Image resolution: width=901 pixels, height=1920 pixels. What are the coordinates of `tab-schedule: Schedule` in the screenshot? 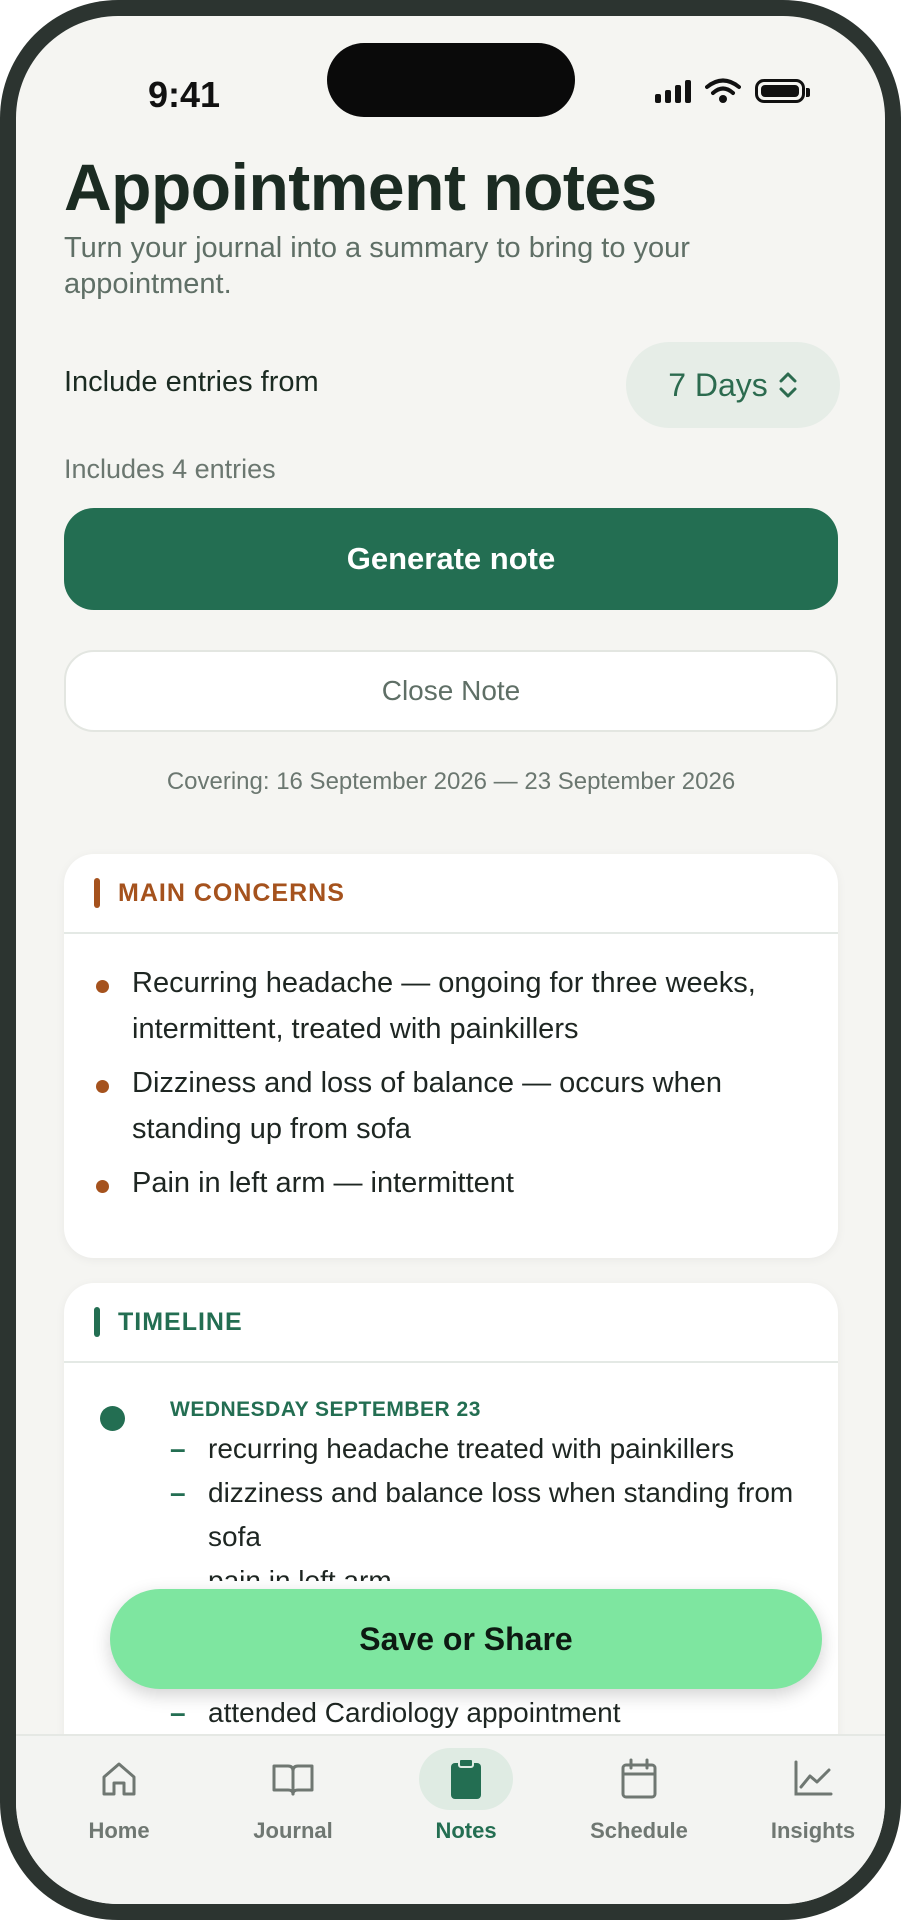 It's located at (639, 1796).